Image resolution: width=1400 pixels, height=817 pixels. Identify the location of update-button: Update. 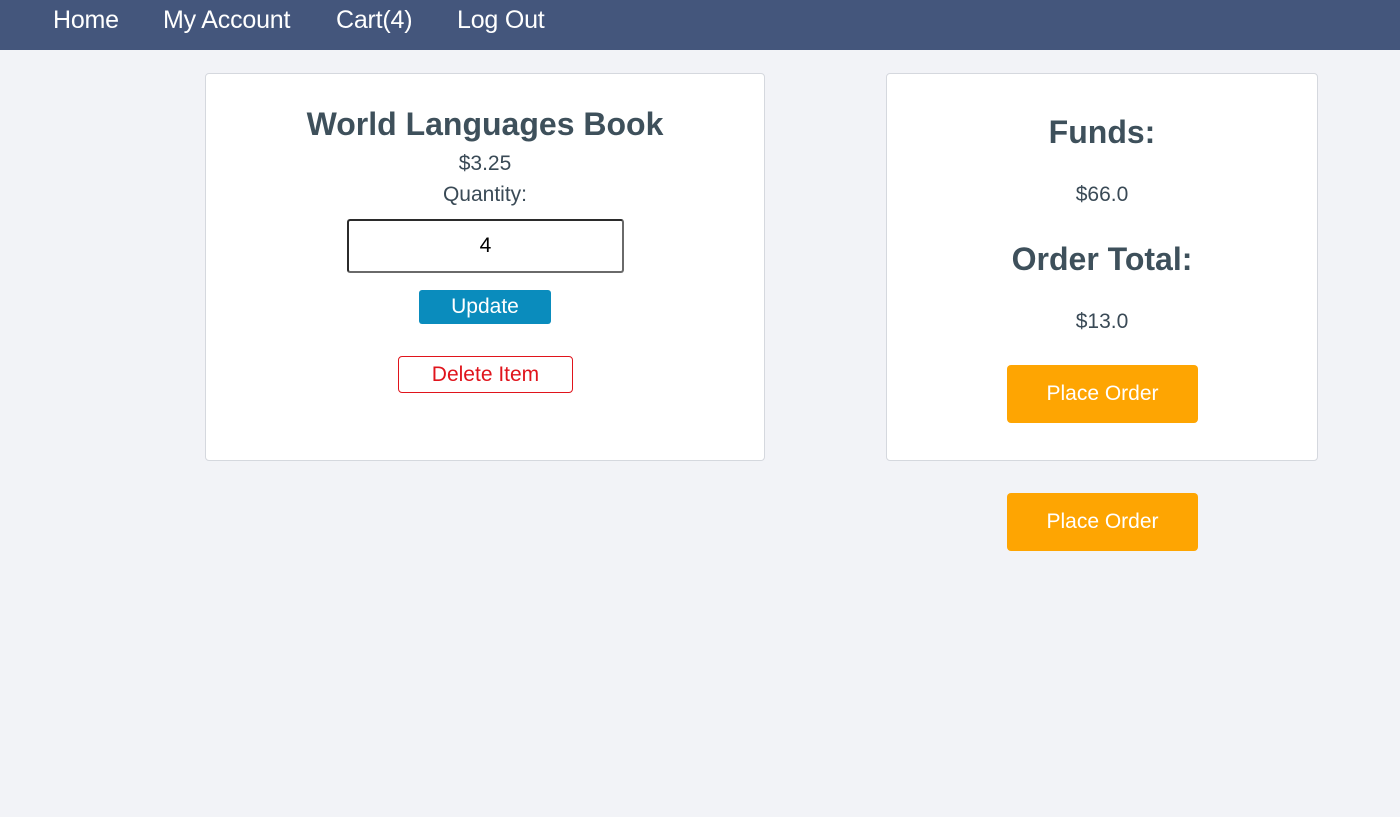
(485, 307).